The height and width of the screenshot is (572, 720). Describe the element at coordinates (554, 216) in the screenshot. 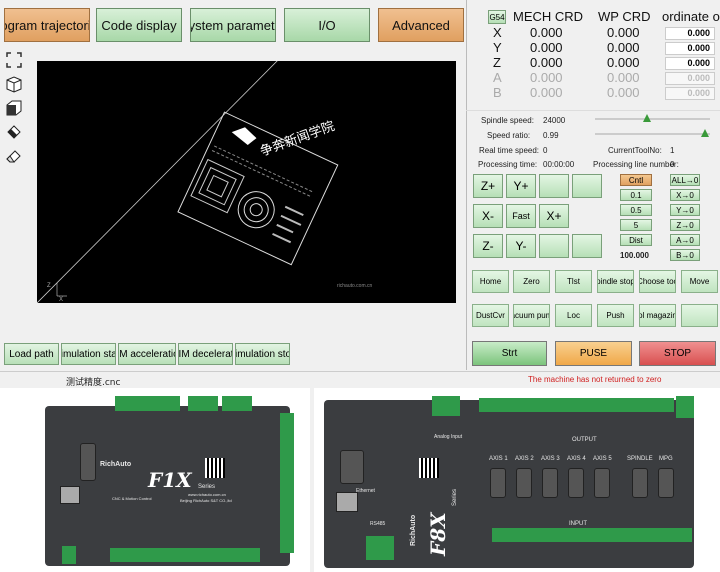

I see `jog-x-plus-button: X+` at that location.